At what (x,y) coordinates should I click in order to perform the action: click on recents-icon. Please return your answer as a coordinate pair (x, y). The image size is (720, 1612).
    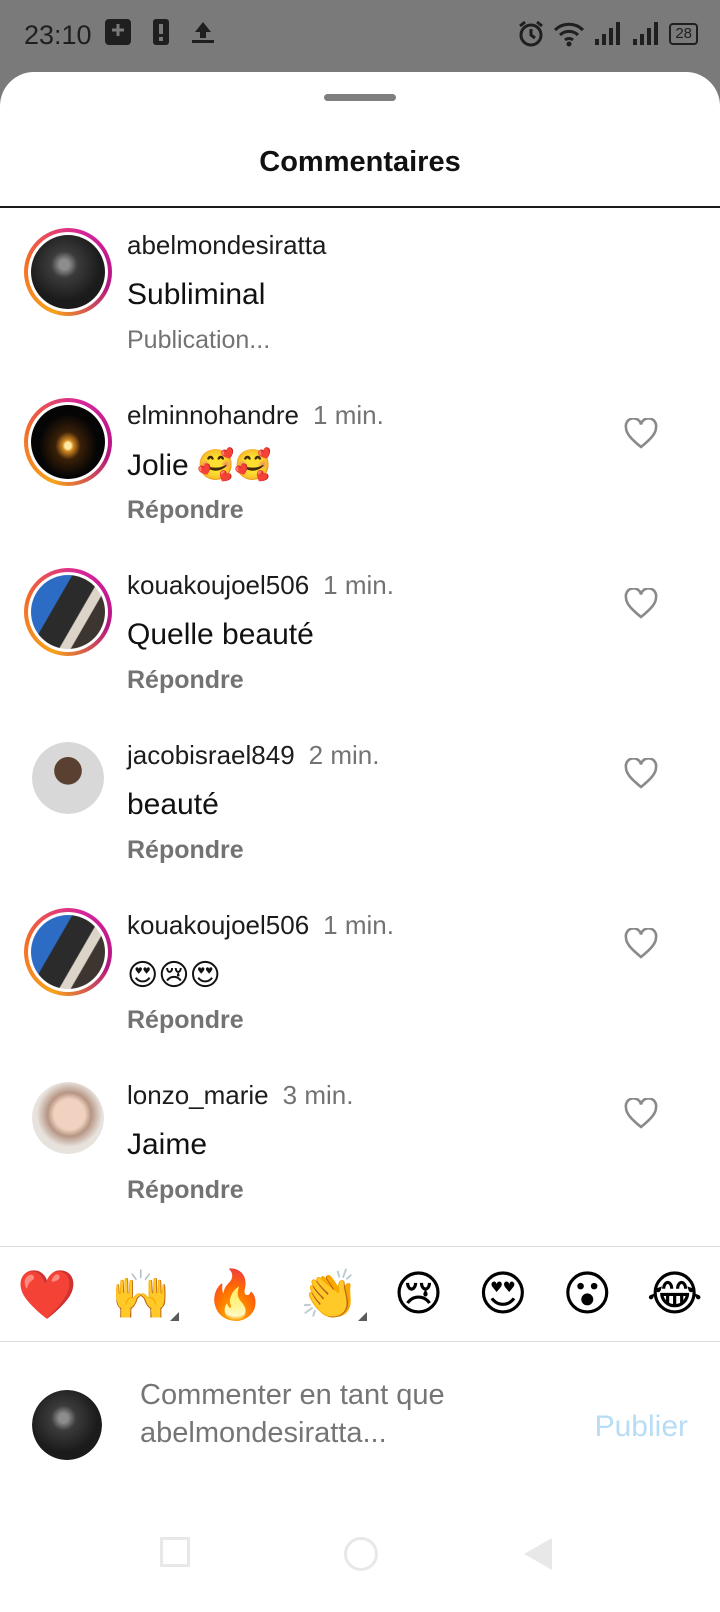
    Looking at the image, I should click on (175, 1552).